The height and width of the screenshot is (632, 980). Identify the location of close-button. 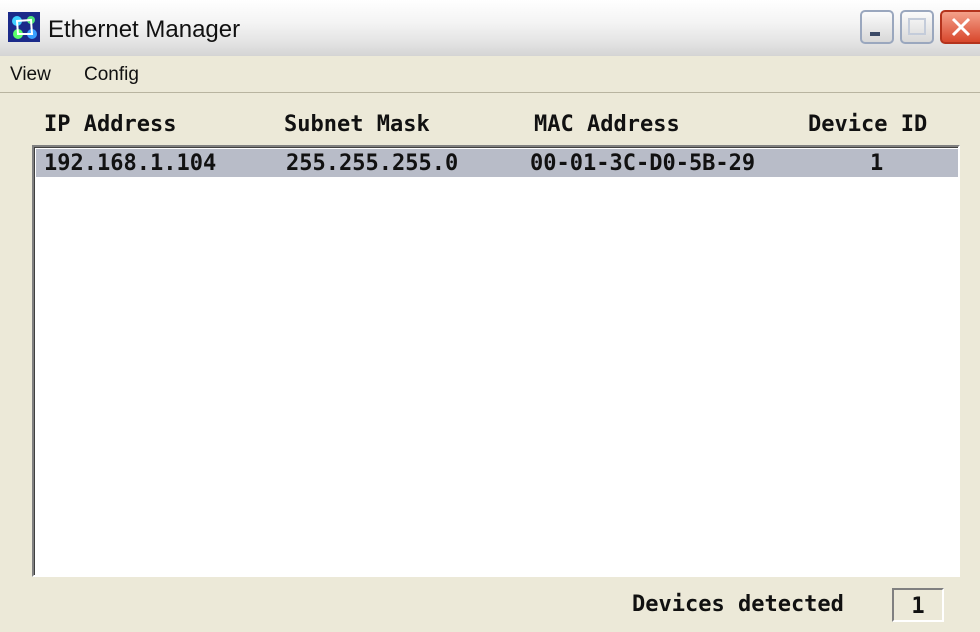
(960, 27).